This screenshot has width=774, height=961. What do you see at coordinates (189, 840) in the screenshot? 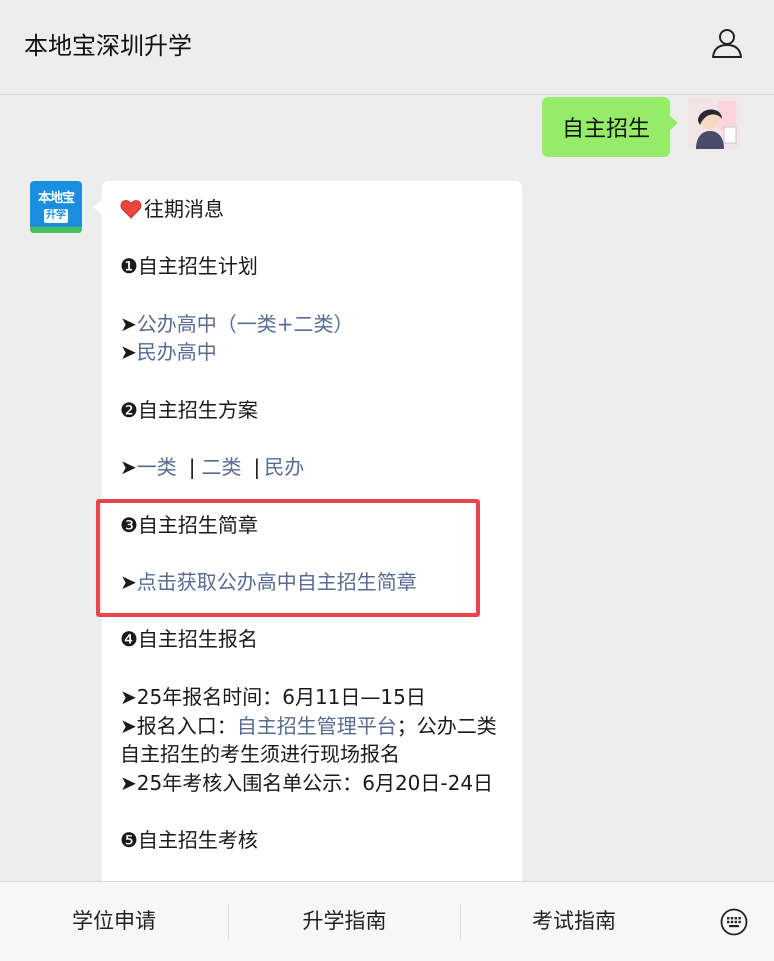
I see `section-5-title: ❺自主招生考核` at bounding box center [189, 840].